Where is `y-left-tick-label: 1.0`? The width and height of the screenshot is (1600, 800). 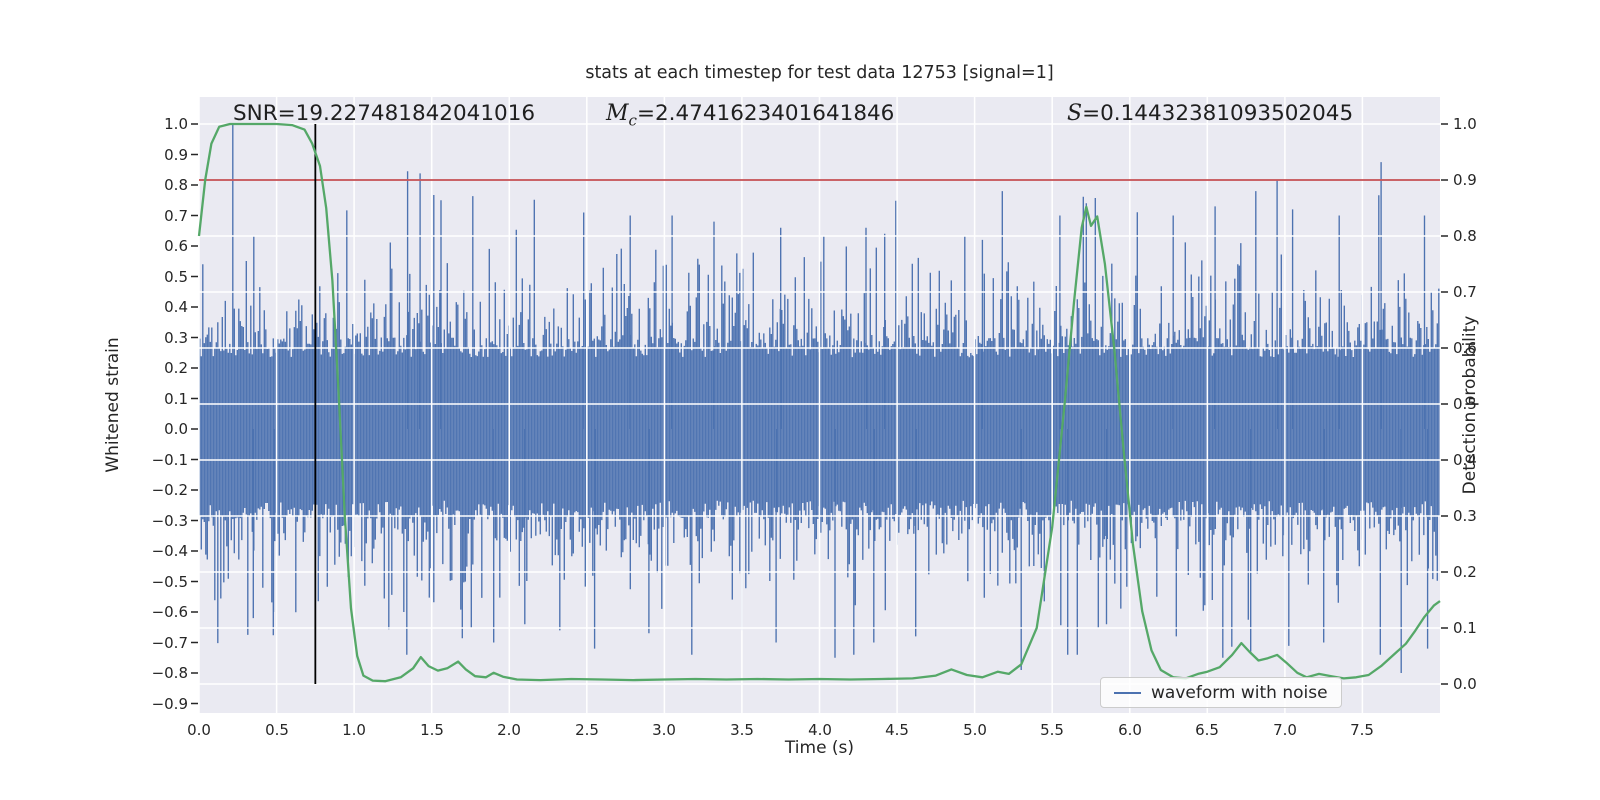
y-left-tick-label: 1.0 is located at coordinates (176, 124).